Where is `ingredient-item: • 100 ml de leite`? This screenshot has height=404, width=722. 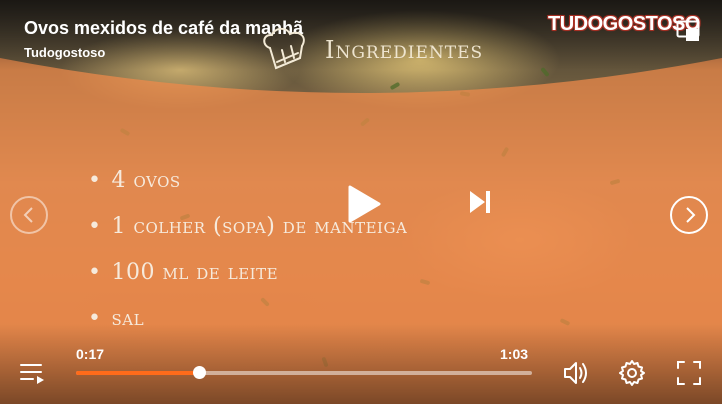
ingredient-item: • 100 ml de leite is located at coordinates (247, 273).